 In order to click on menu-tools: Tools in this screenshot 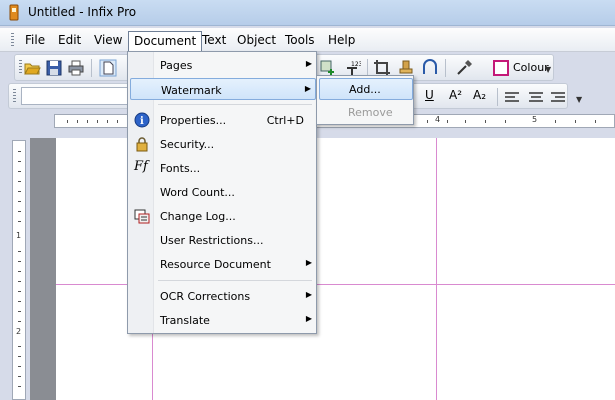, I will do `click(300, 40)`.